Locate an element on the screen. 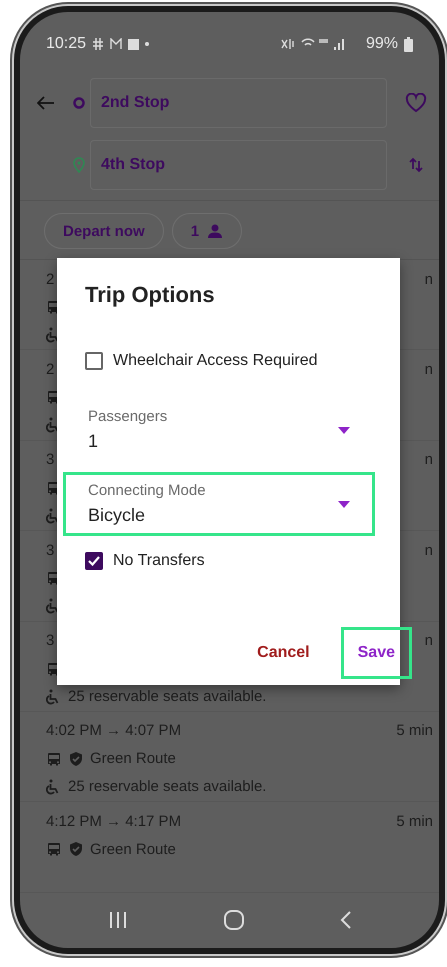 The width and height of the screenshot is (447, 967). battery-icon is located at coordinates (408, 44).